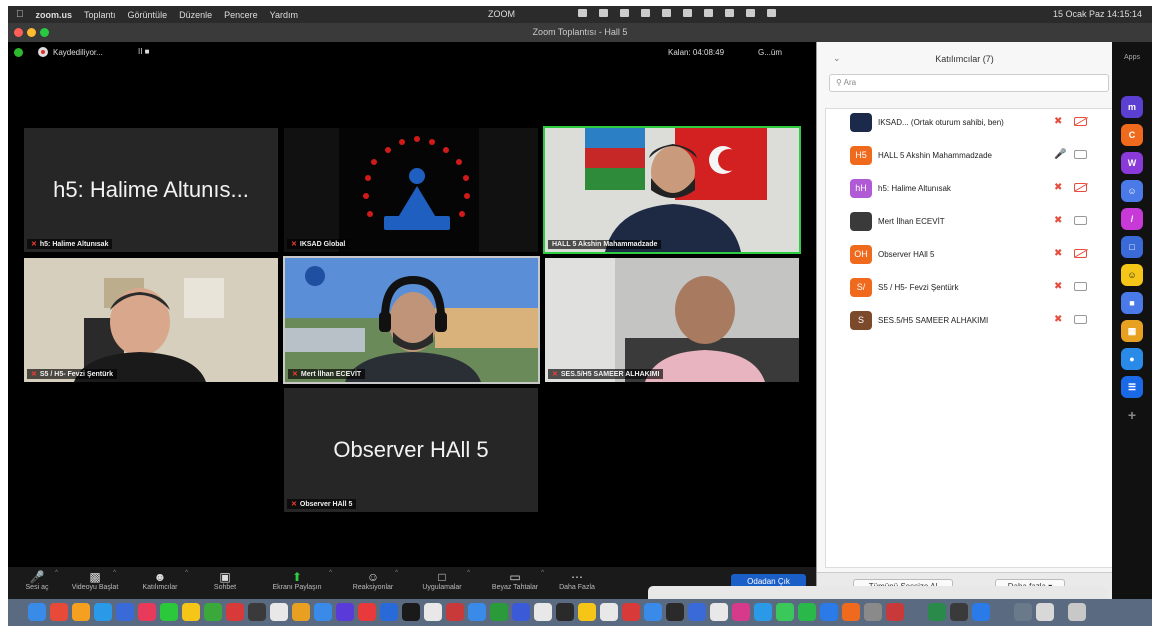  Describe the element at coordinates (969, 125) in the screenshot. I see `participant-row: IKSAD... (Ortak oturum sahibi, ben) ✖` at that location.